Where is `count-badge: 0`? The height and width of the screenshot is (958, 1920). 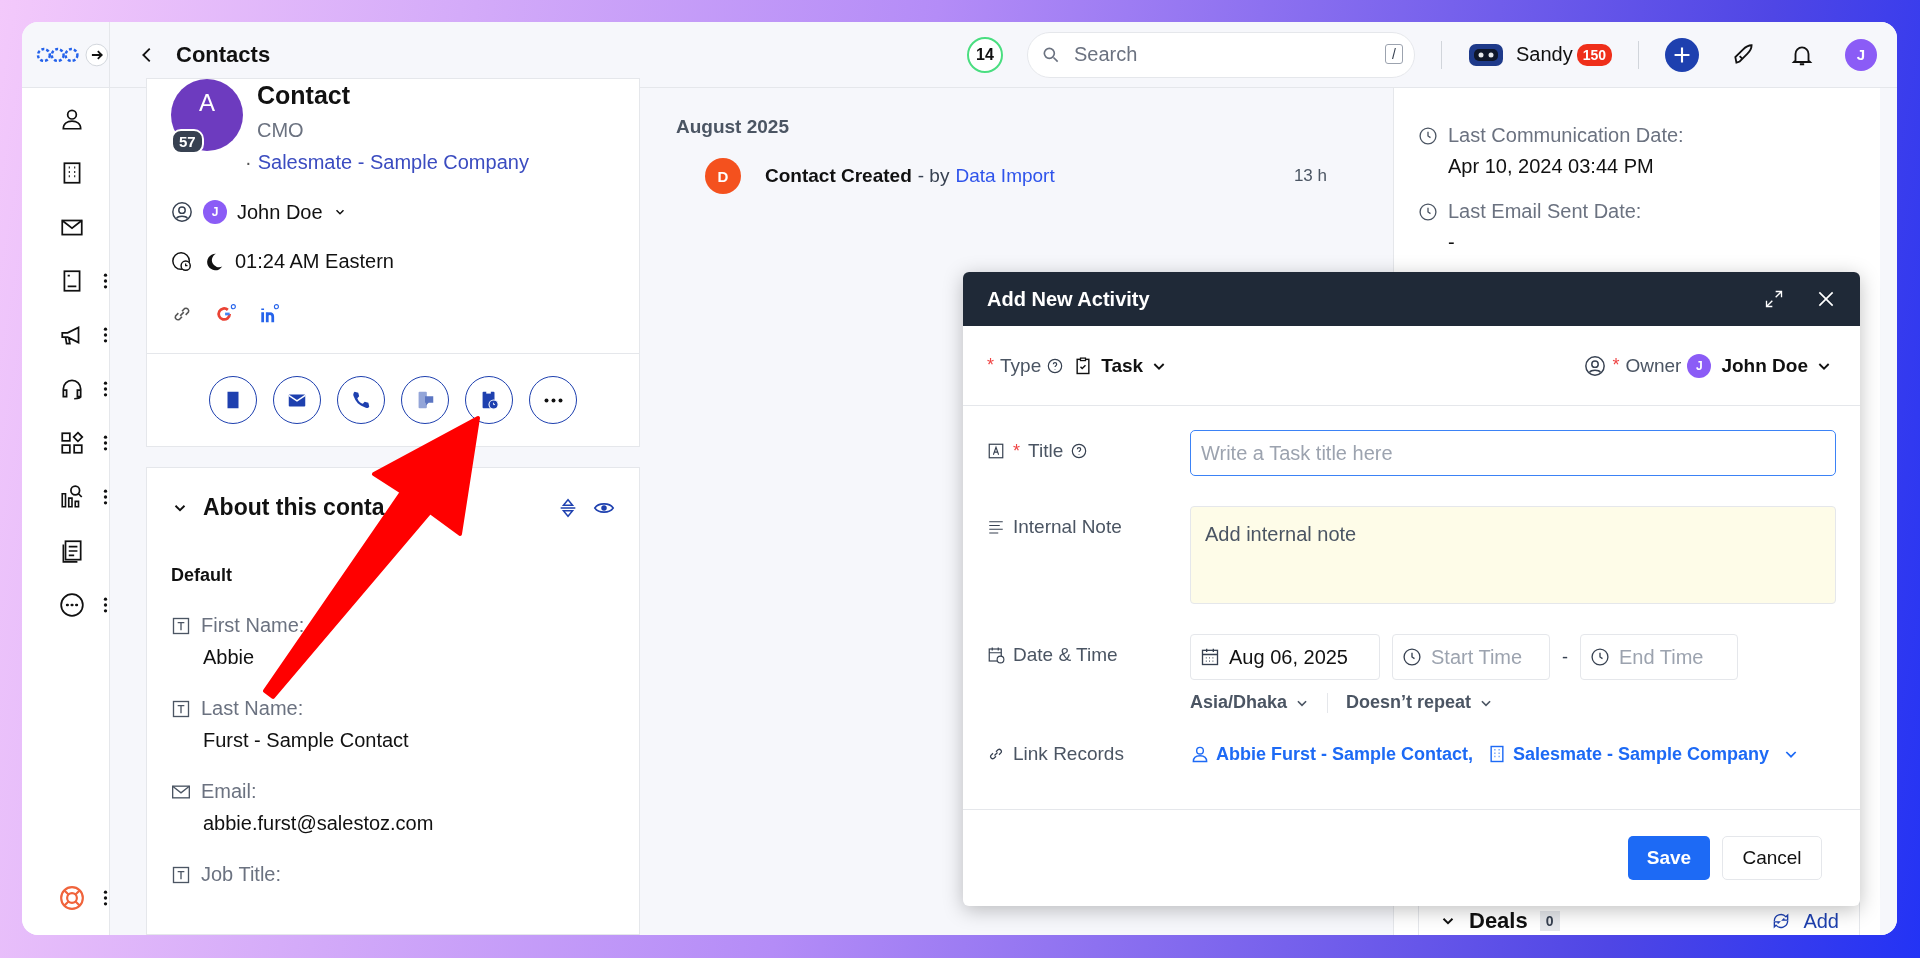 count-badge: 0 is located at coordinates (1549, 921).